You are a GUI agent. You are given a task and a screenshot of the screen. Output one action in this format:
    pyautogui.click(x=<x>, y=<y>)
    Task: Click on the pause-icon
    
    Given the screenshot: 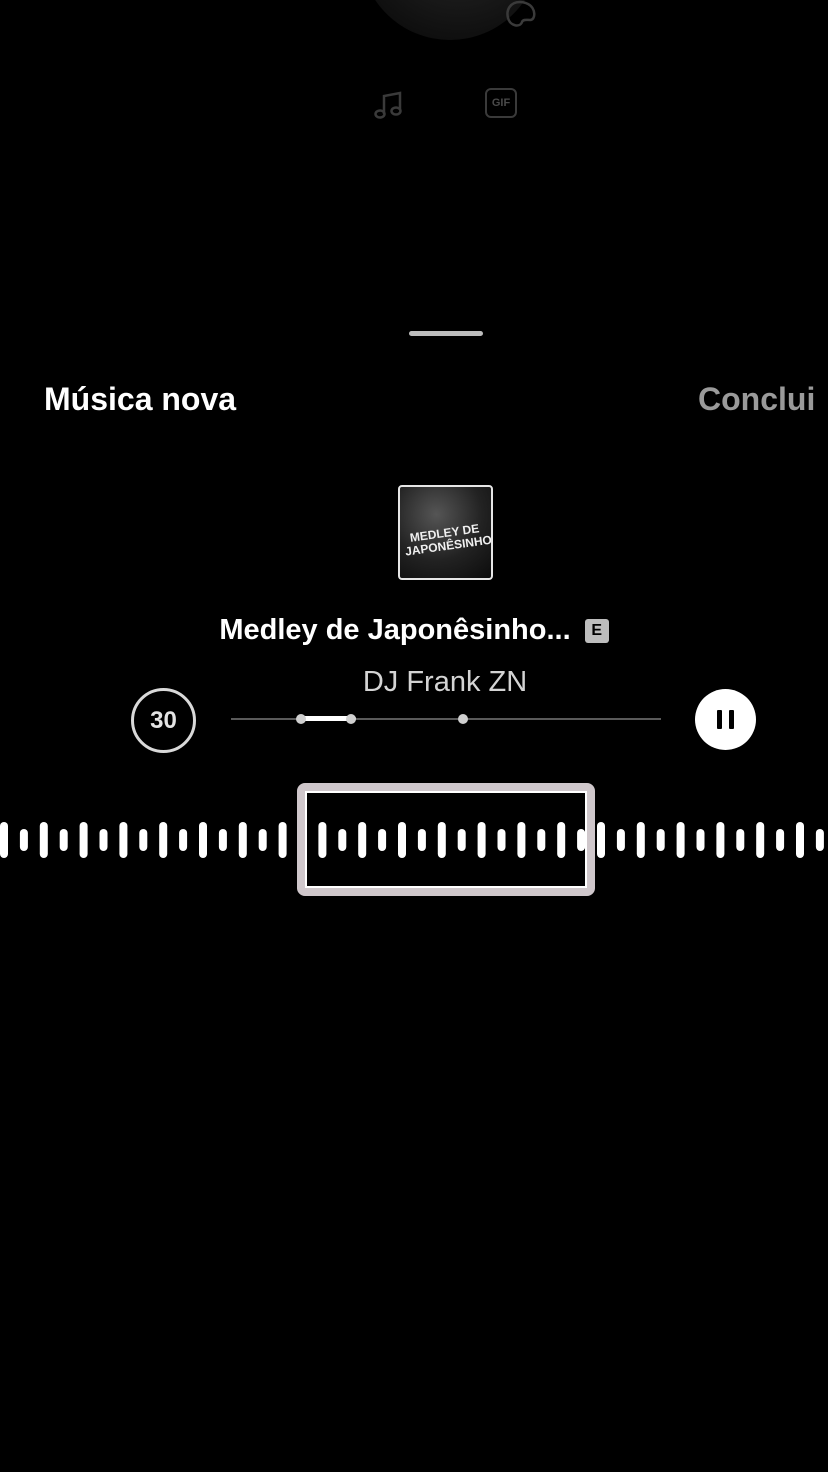 What is the action you would take?
    pyautogui.click(x=725, y=719)
    